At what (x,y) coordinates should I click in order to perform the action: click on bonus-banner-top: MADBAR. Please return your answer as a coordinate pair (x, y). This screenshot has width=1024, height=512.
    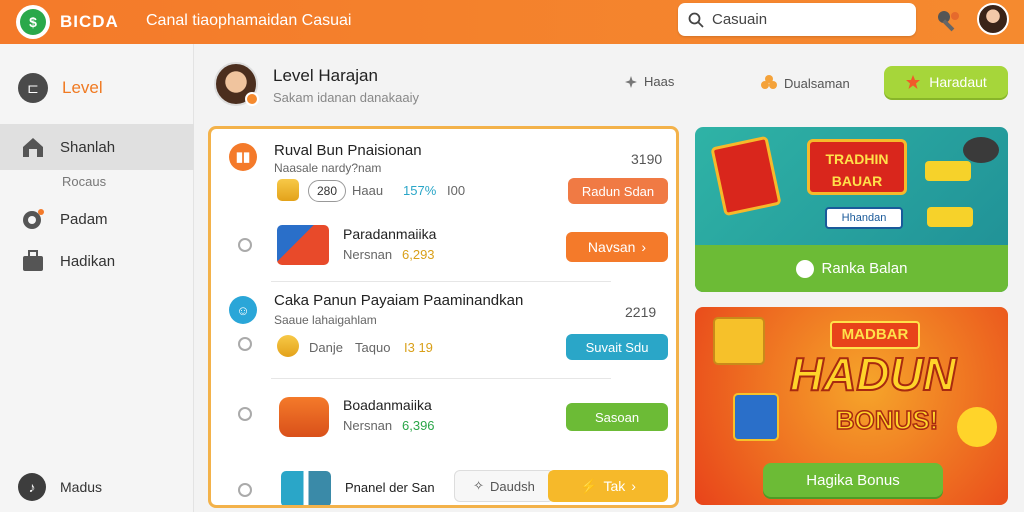
    Looking at the image, I should click on (875, 335).